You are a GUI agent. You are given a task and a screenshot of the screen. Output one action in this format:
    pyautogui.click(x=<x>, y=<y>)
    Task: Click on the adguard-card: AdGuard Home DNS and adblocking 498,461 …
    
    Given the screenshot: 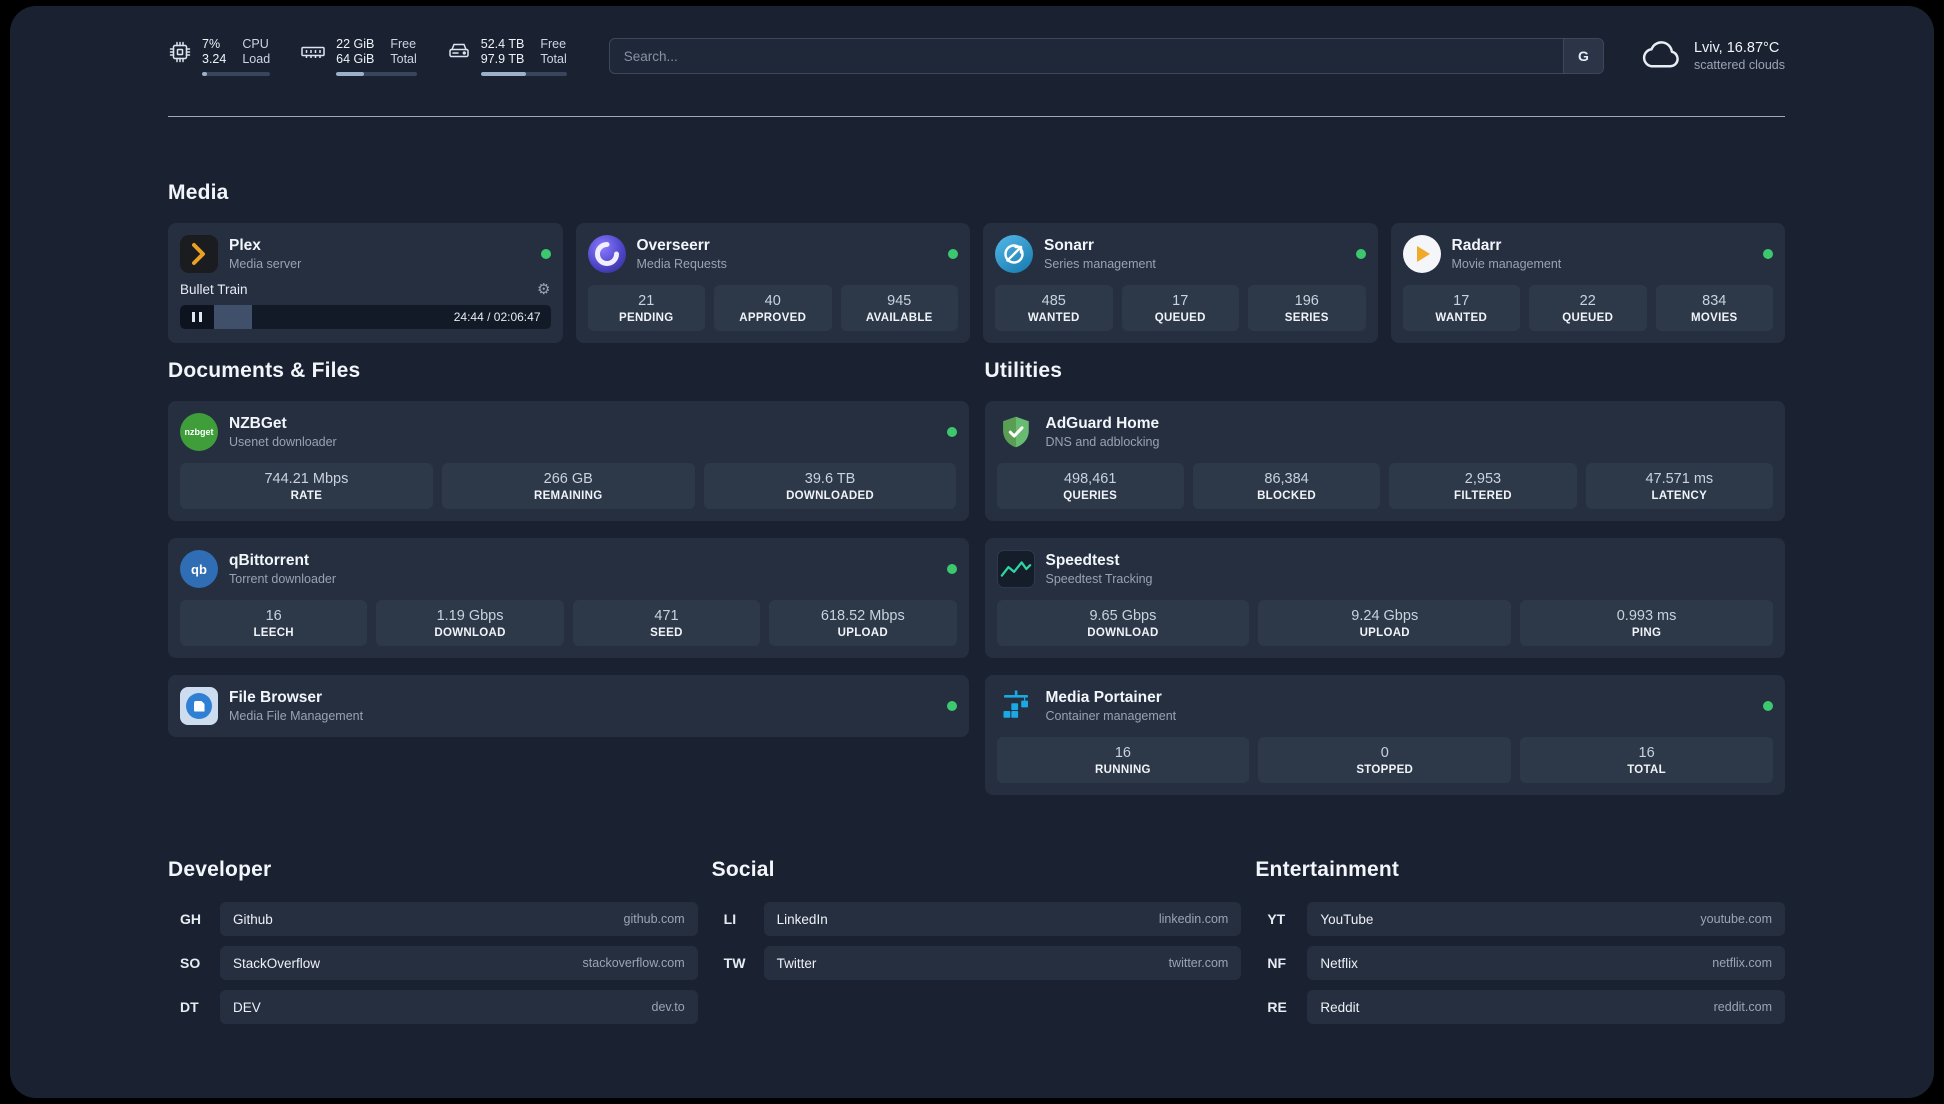 What is the action you would take?
    pyautogui.click(x=1384, y=461)
    